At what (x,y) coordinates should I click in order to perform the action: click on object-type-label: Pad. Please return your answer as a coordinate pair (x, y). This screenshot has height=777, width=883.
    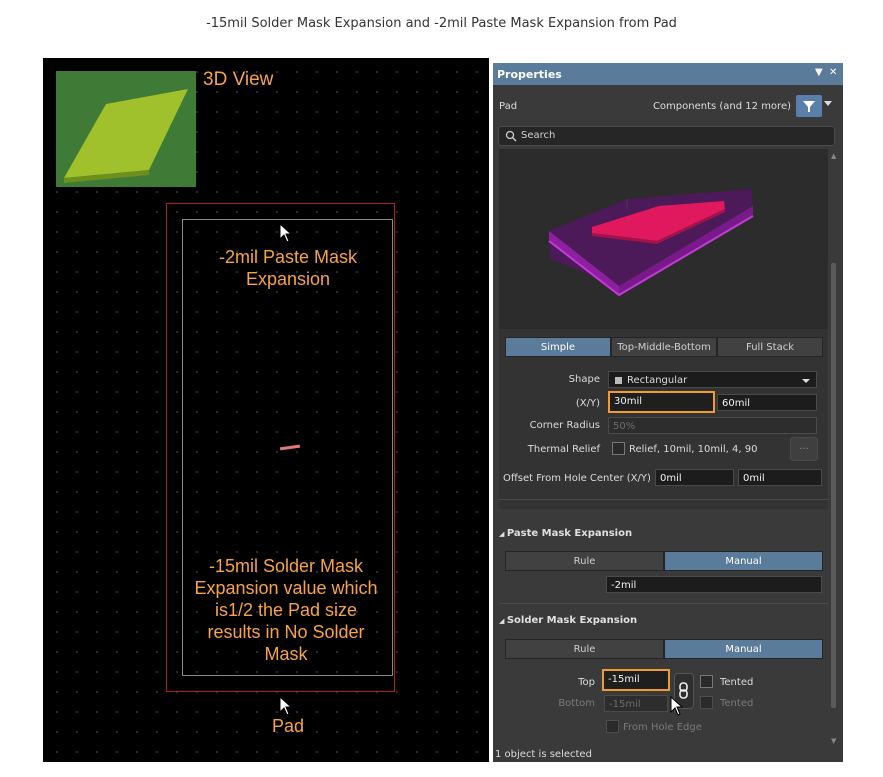
    Looking at the image, I should click on (508, 106).